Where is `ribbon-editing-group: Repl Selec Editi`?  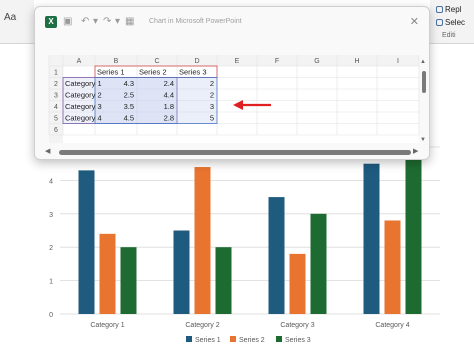
ribbon-editing-group: Repl Selec Editi is located at coordinates (452, 22).